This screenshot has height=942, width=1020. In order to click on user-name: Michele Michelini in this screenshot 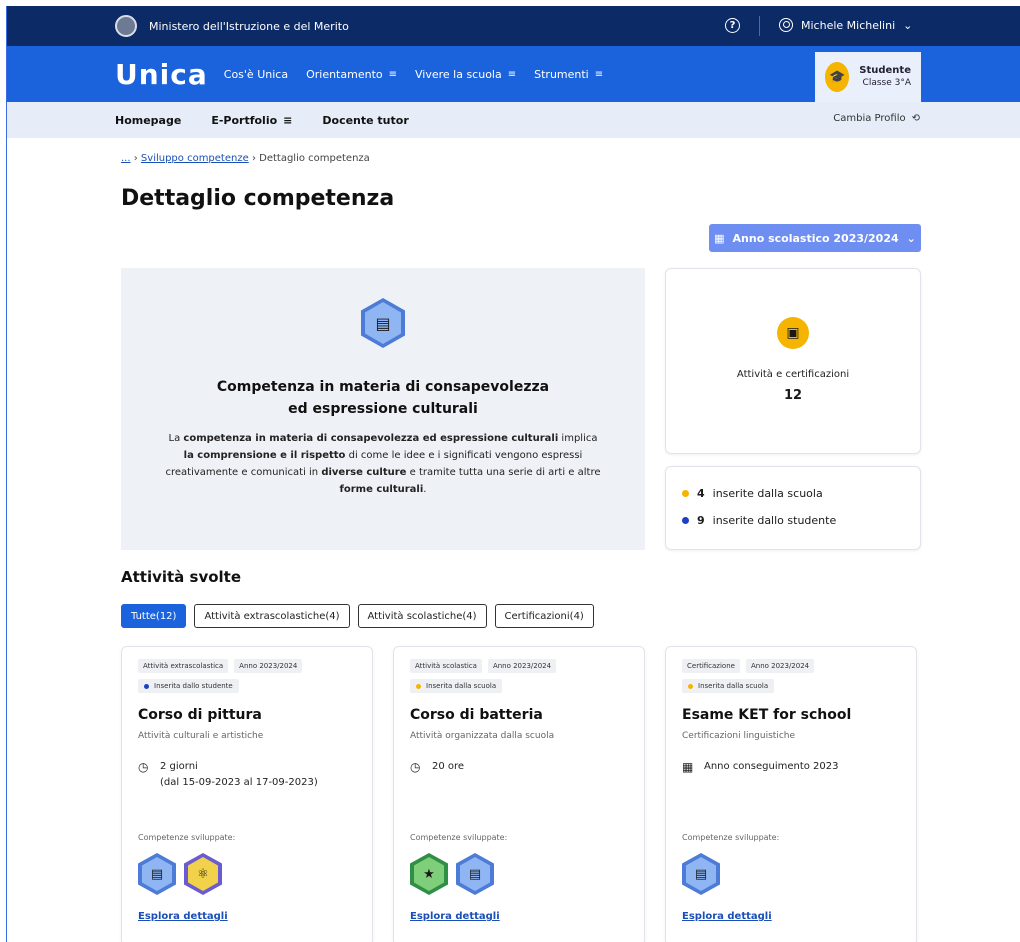, I will do `click(848, 25)`.